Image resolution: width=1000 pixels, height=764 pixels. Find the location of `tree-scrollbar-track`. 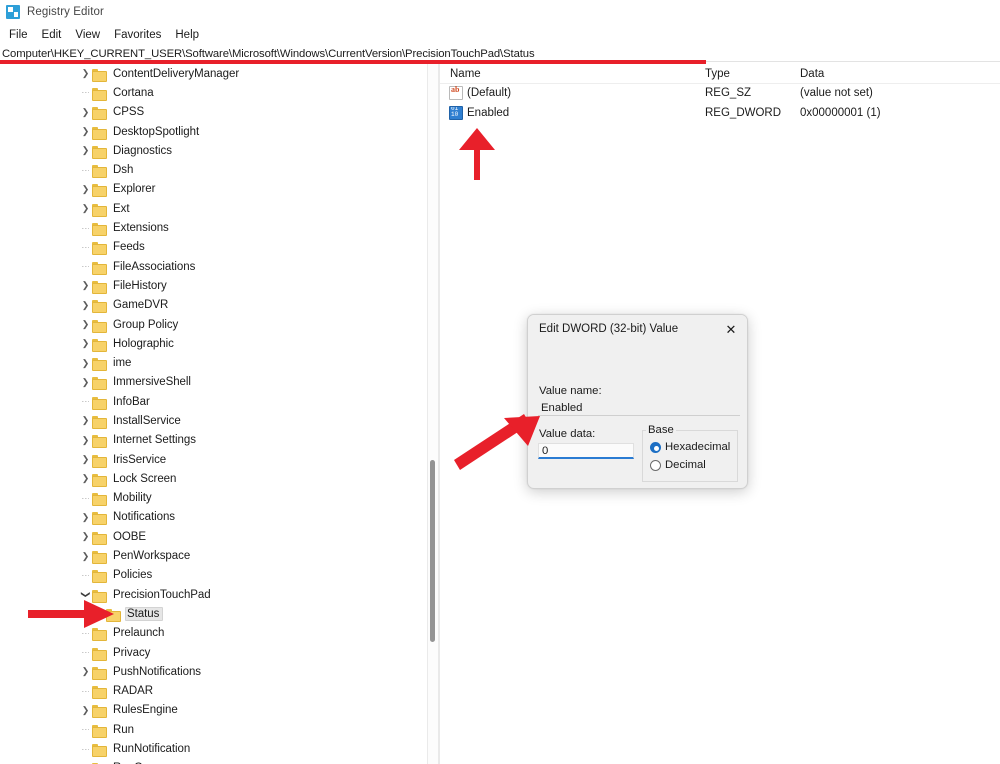

tree-scrollbar-track is located at coordinates (432, 414).